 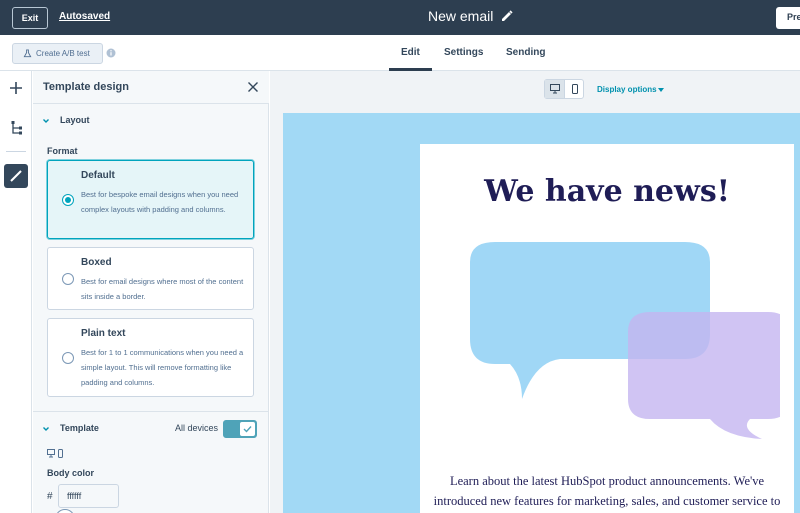 I want to click on close-icon, so click(x=253, y=87).